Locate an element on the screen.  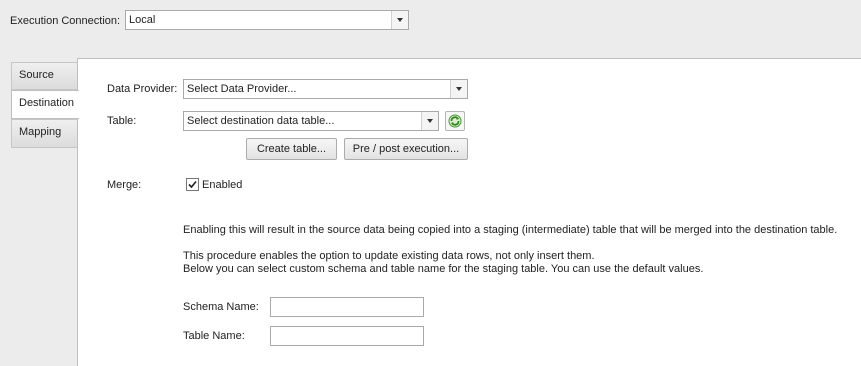
tab-source: Source is located at coordinates (44, 76).